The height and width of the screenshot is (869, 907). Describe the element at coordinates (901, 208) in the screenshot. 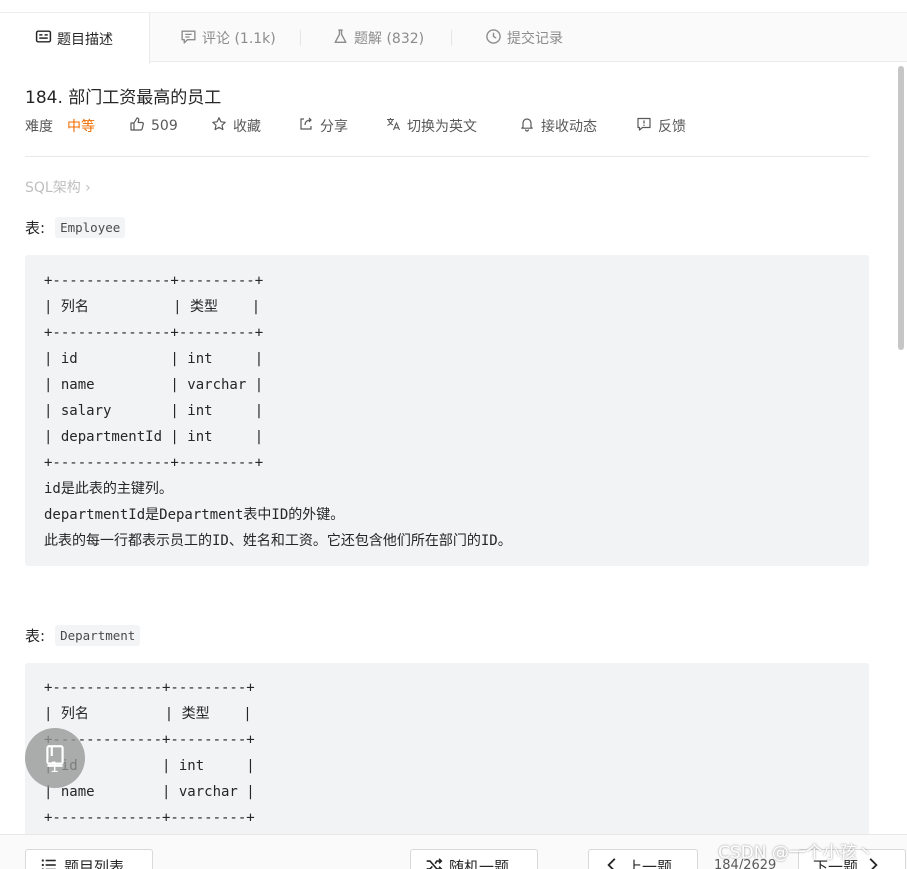

I see `scrollbar-thumb` at that location.